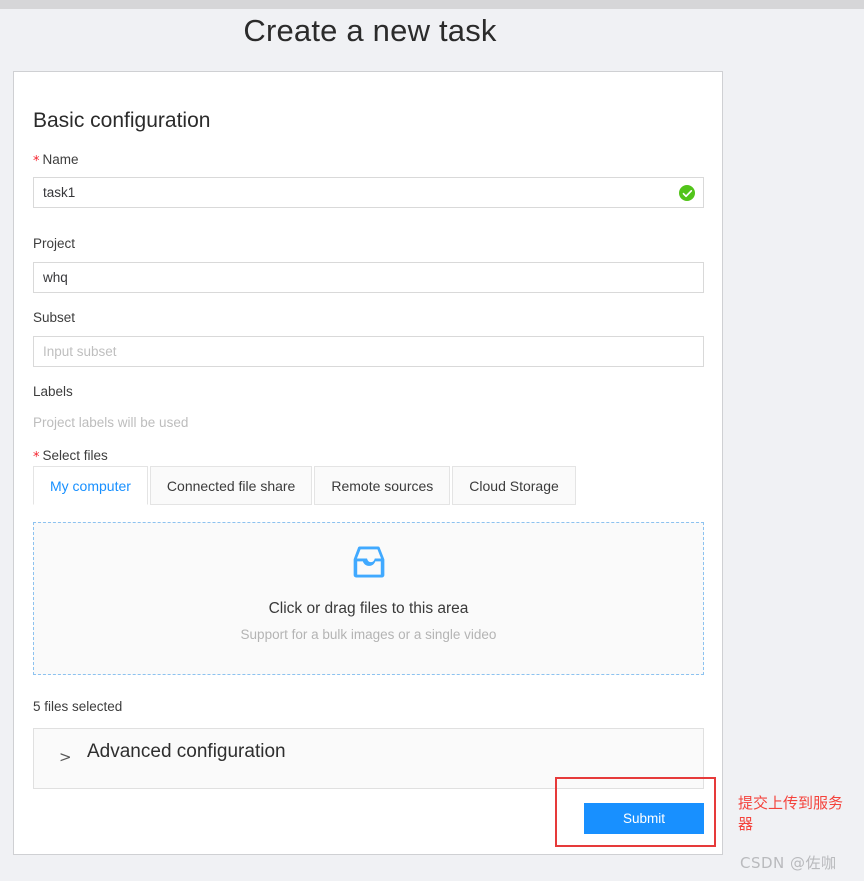  I want to click on chevron-right-icon: >, so click(65, 757).